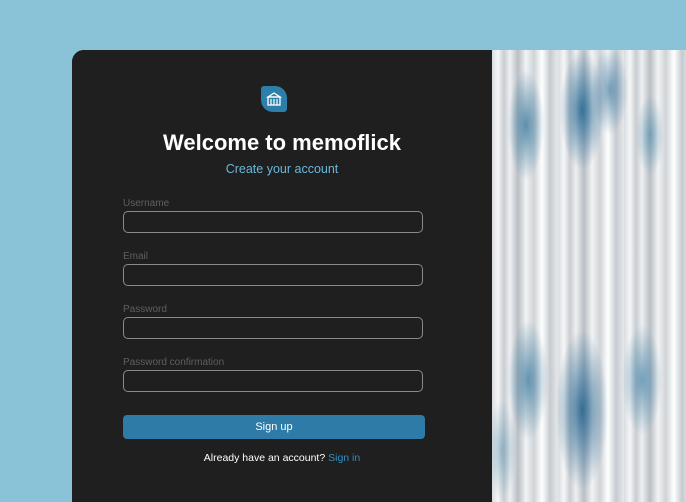 The height and width of the screenshot is (502, 686). I want to click on sign-up-button: Sign up, so click(274, 427).